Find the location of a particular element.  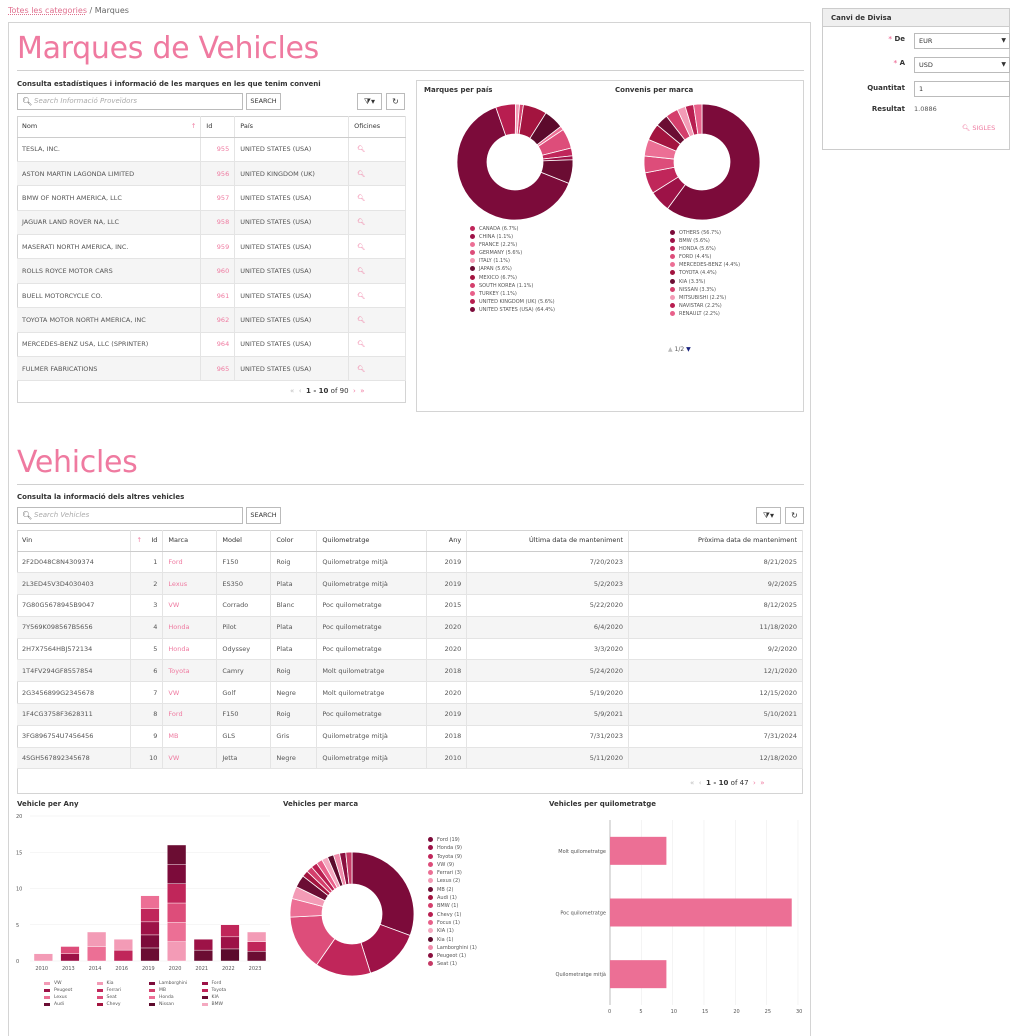

col-last: Última data de manteniment is located at coordinates (548, 541).